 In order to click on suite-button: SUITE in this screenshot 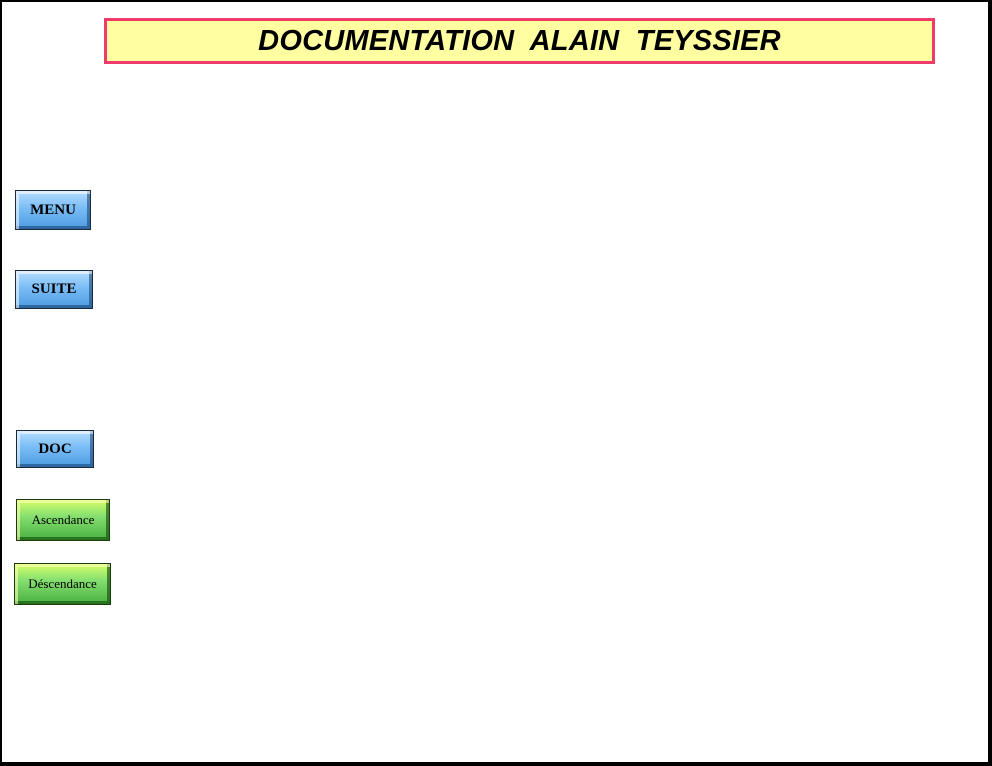, I will do `click(54, 289)`.